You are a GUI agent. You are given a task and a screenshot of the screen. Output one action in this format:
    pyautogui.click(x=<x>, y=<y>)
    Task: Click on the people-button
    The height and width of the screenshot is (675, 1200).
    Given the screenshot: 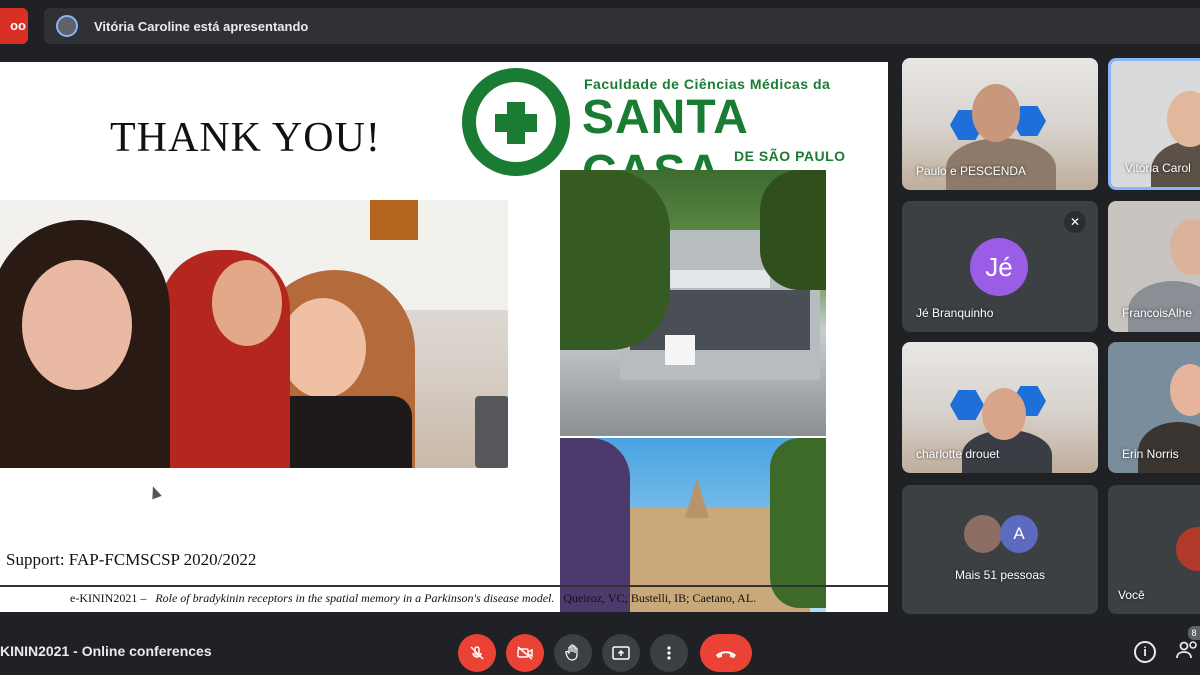 What is the action you would take?
    pyautogui.click(x=1188, y=653)
    